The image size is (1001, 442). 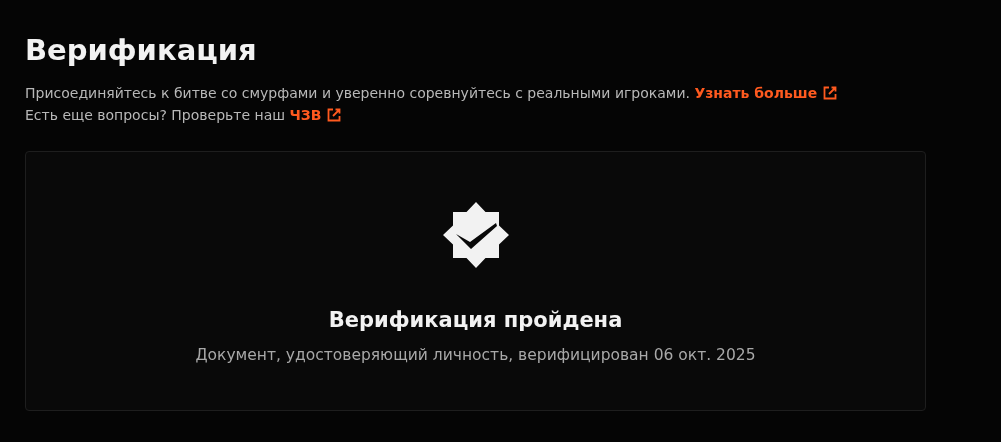 What do you see at coordinates (141, 50) in the screenshot?
I see `page-title: Верификация` at bounding box center [141, 50].